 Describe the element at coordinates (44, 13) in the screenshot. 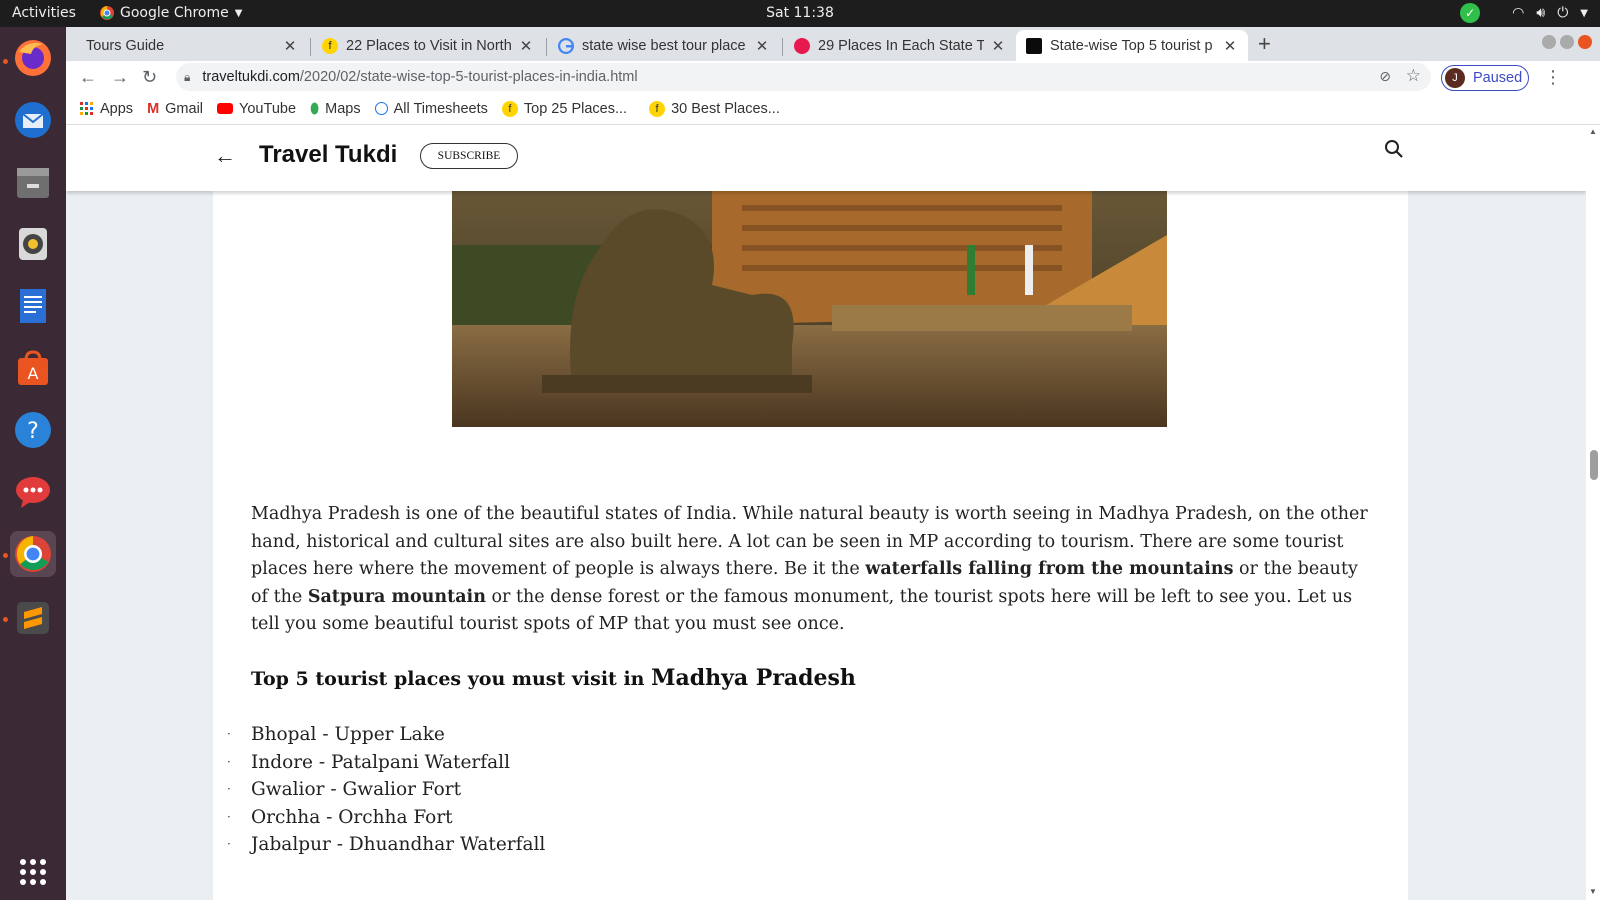

I see `activities-button: Activities` at that location.